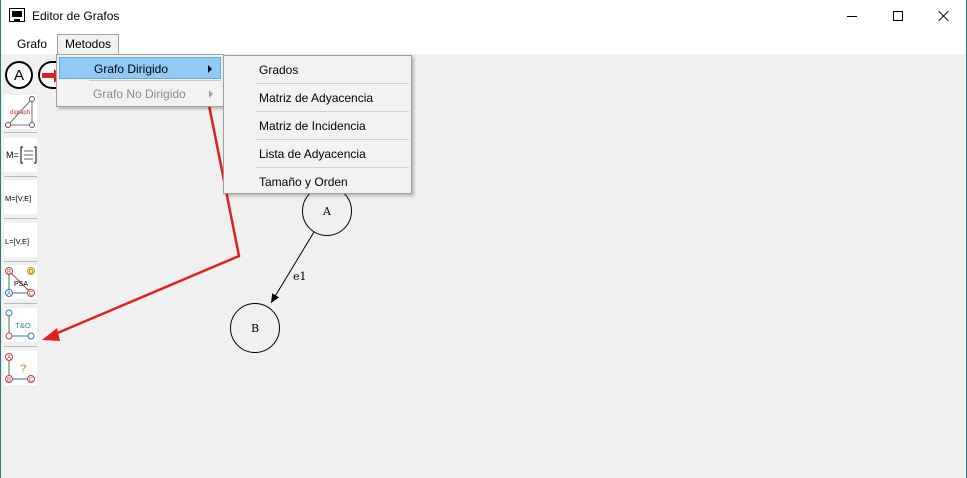 The width and height of the screenshot is (967, 478). What do you see at coordinates (317, 98) in the screenshot?
I see `menu-item-matriz-adyacencia: Matriz de Adyacencia` at bounding box center [317, 98].